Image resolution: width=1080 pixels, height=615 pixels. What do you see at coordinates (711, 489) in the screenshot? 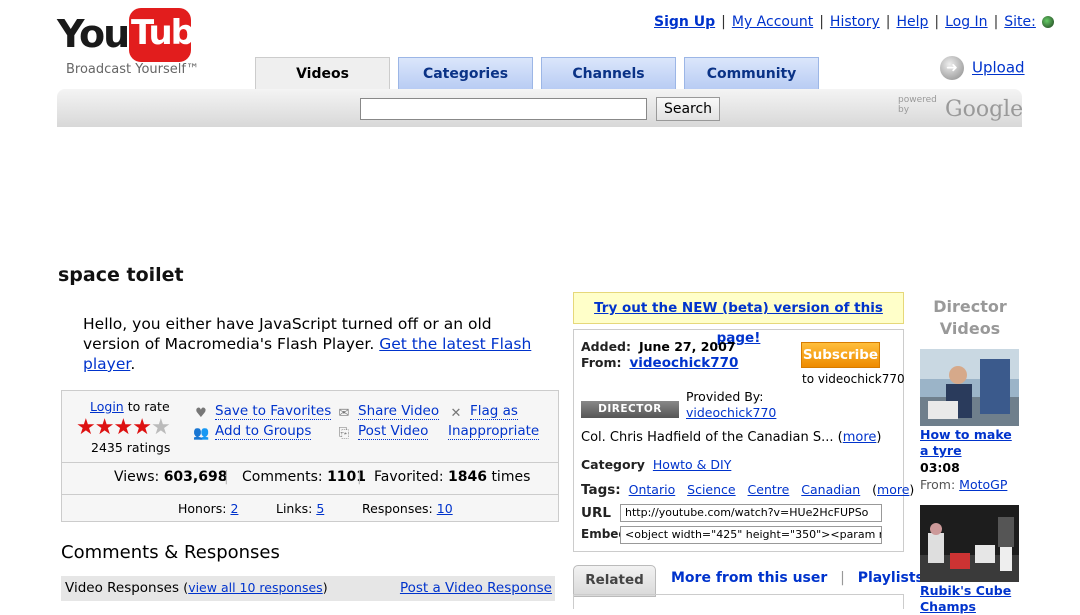
I see `tag-link: Science` at bounding box center [711, 489].